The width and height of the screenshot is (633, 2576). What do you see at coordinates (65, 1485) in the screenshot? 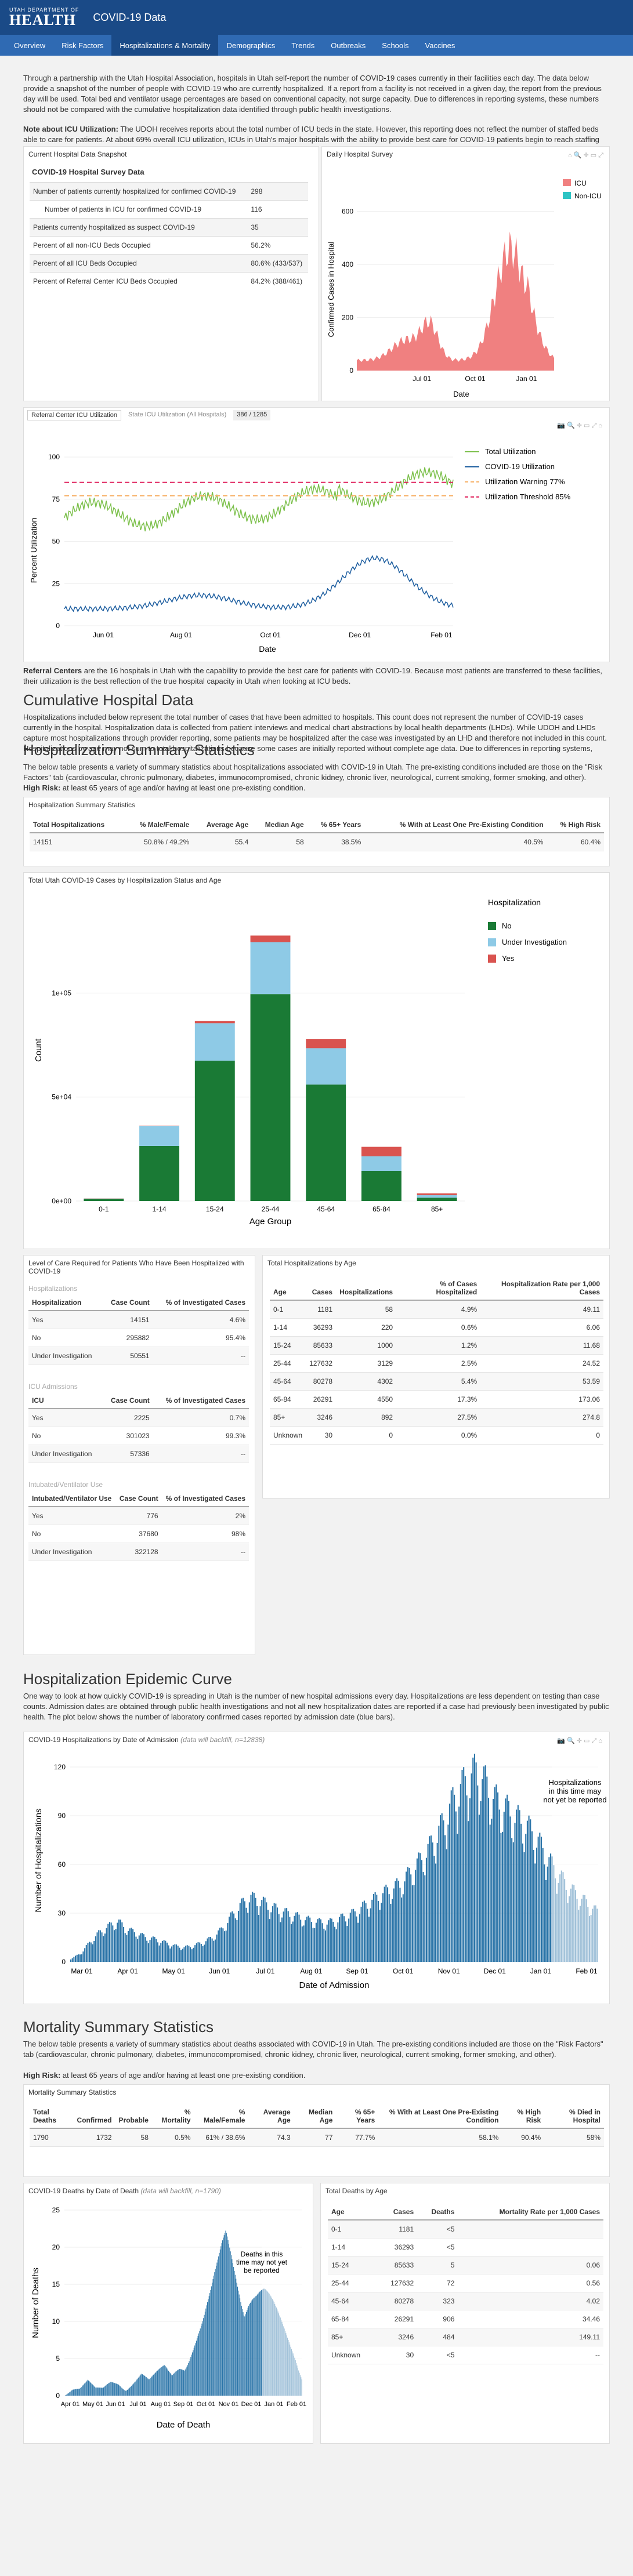
I see `vent-subheading: Intubated/Ventilator Use` at bounding box center [65, 1485].